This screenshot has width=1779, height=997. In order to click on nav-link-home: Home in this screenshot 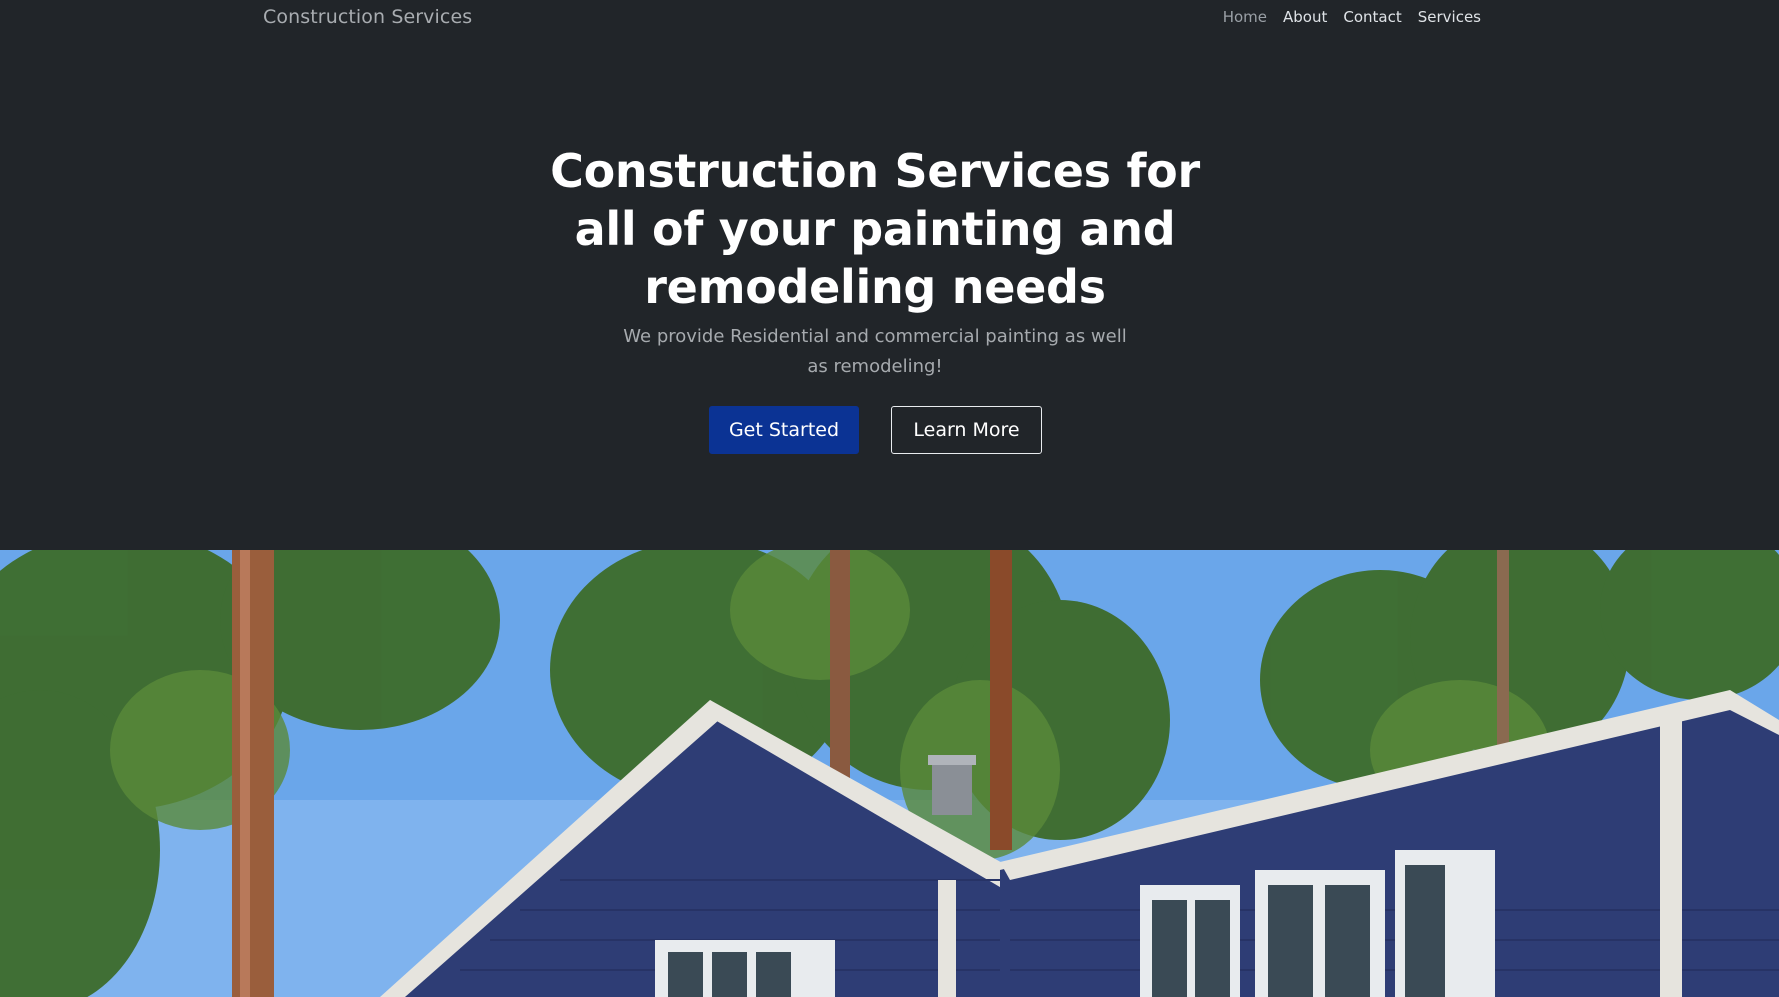, I will do `click(1245, 17)`.